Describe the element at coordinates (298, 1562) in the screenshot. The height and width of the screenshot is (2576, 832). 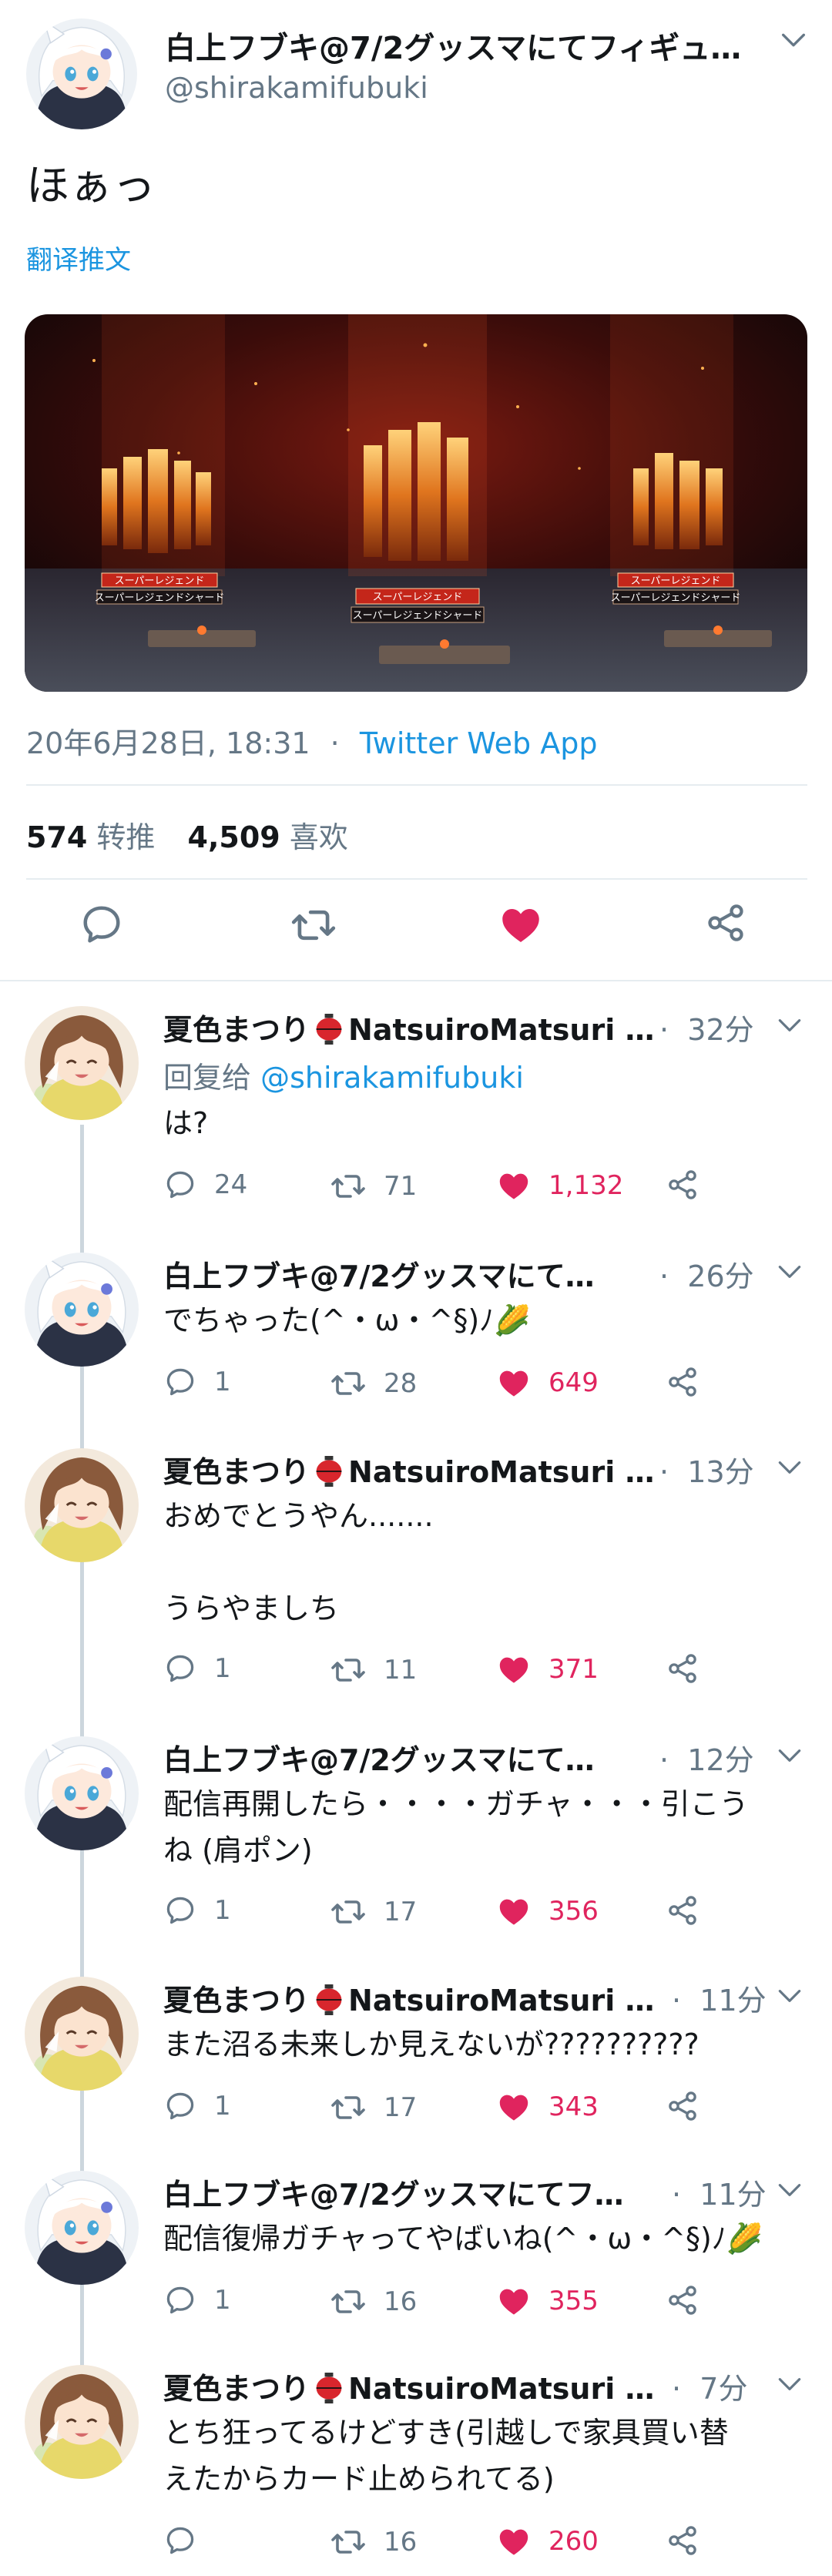
I see `reply-text: おめでとうやん....... うらやましち` at that location.